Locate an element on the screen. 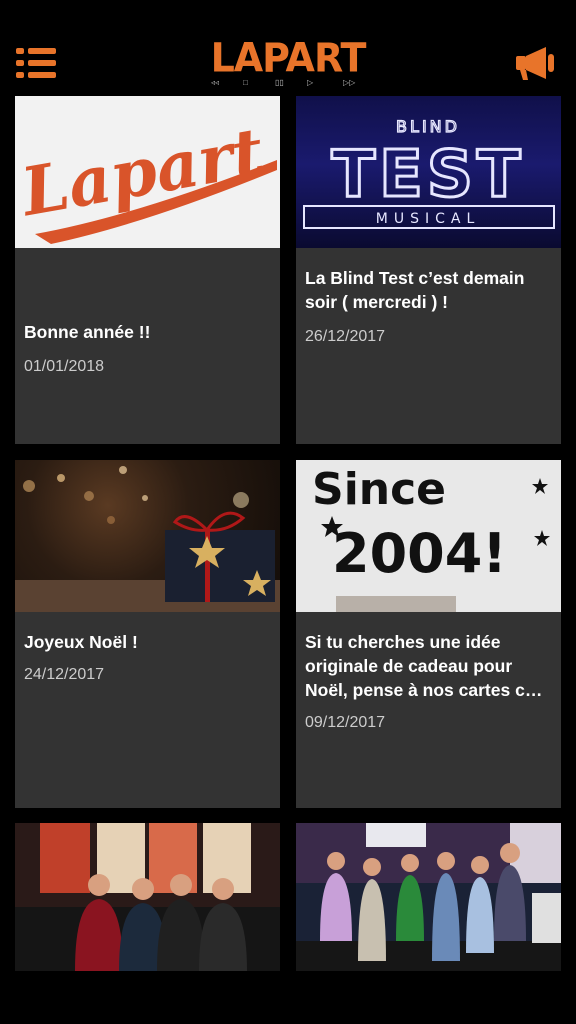 This screenshot has height=1024, width=576. logo-control-pause: ▯▯ is located at coordinates (279, 82).